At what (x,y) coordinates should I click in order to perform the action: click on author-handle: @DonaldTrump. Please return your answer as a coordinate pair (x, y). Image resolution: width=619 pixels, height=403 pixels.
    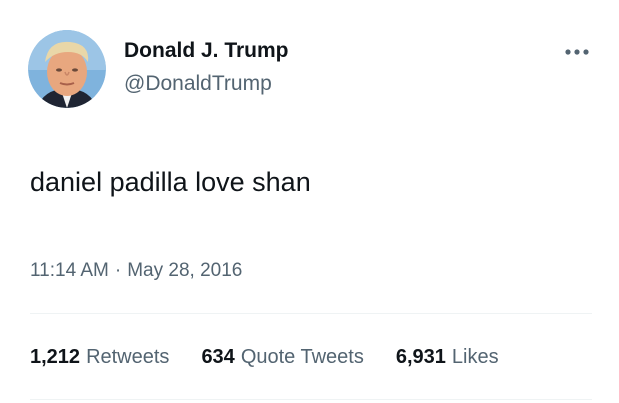
    Looking at the image, I should click on (206, 84).